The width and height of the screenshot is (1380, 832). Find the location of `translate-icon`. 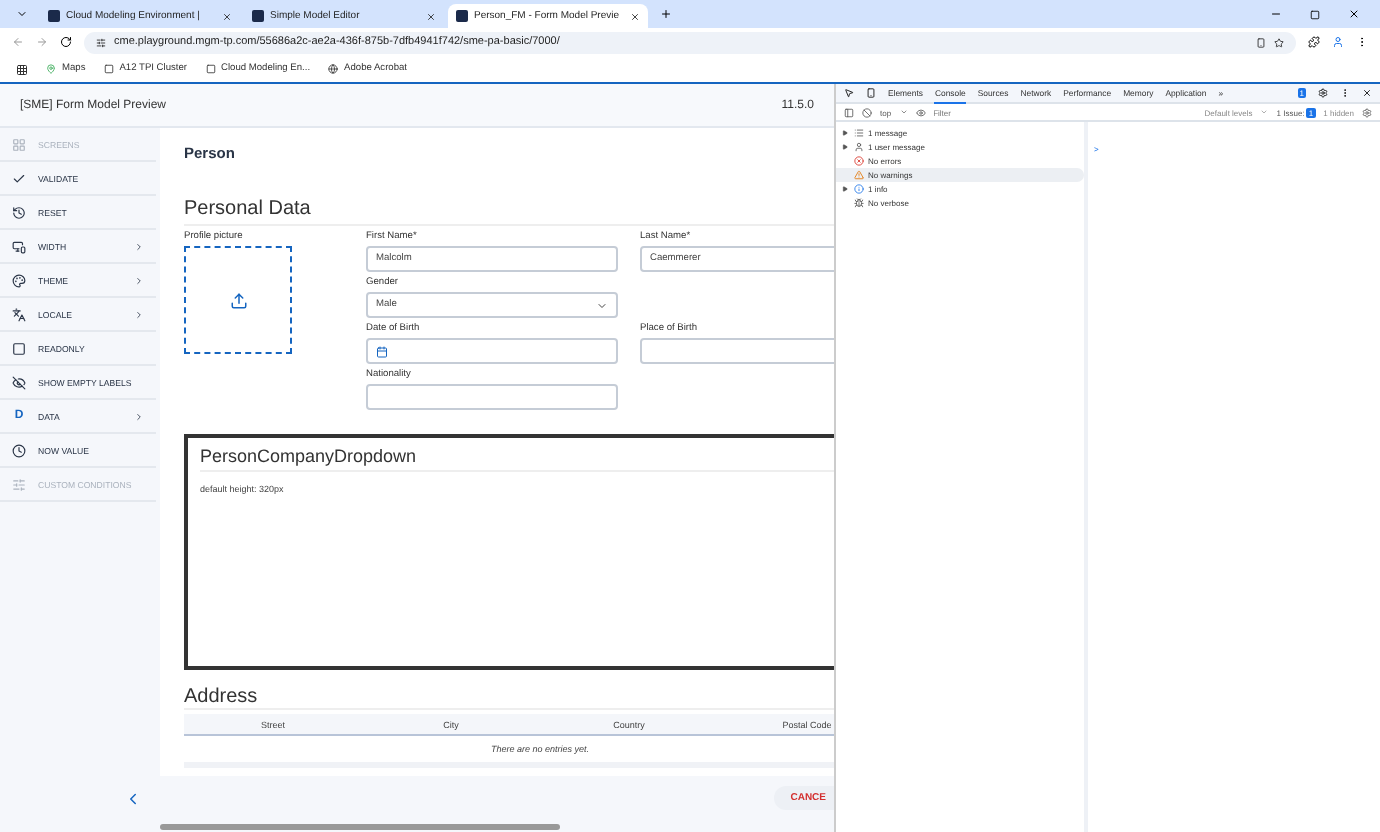

translate-icon is located at coordinates (19, 314).